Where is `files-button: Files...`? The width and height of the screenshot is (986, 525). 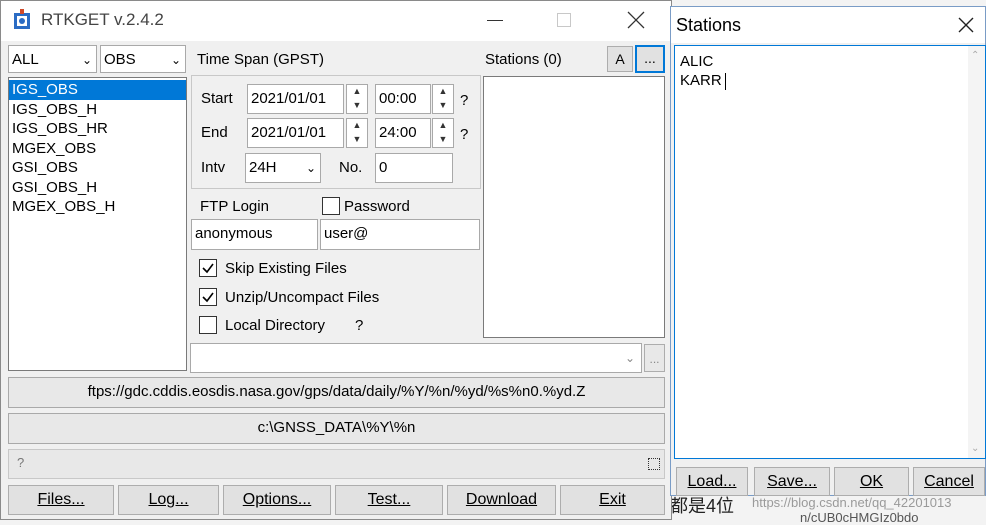 files-button: Files... is located at coordinates (61, 500).